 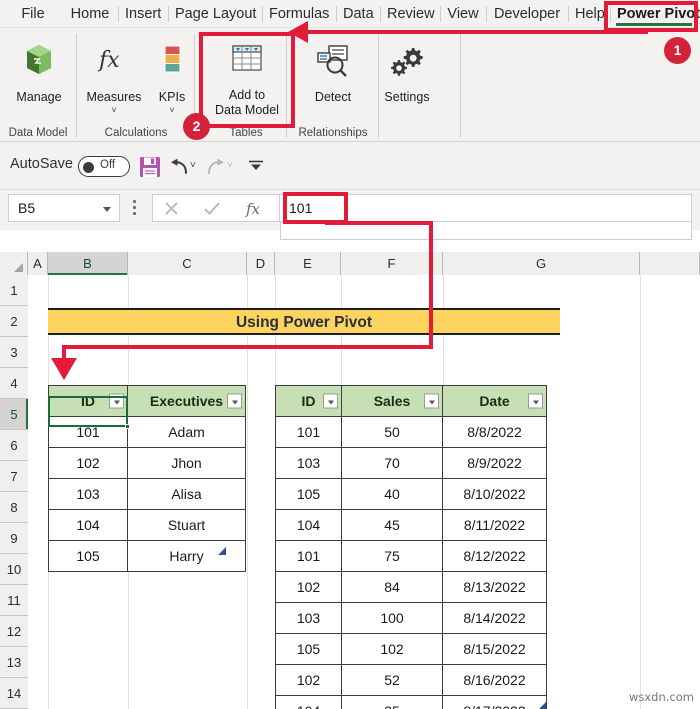 What do you see at coordinates (494, 432) in the screenshot?
I see `table-cell: 8/8/2022` at bounding box center [494, 432].